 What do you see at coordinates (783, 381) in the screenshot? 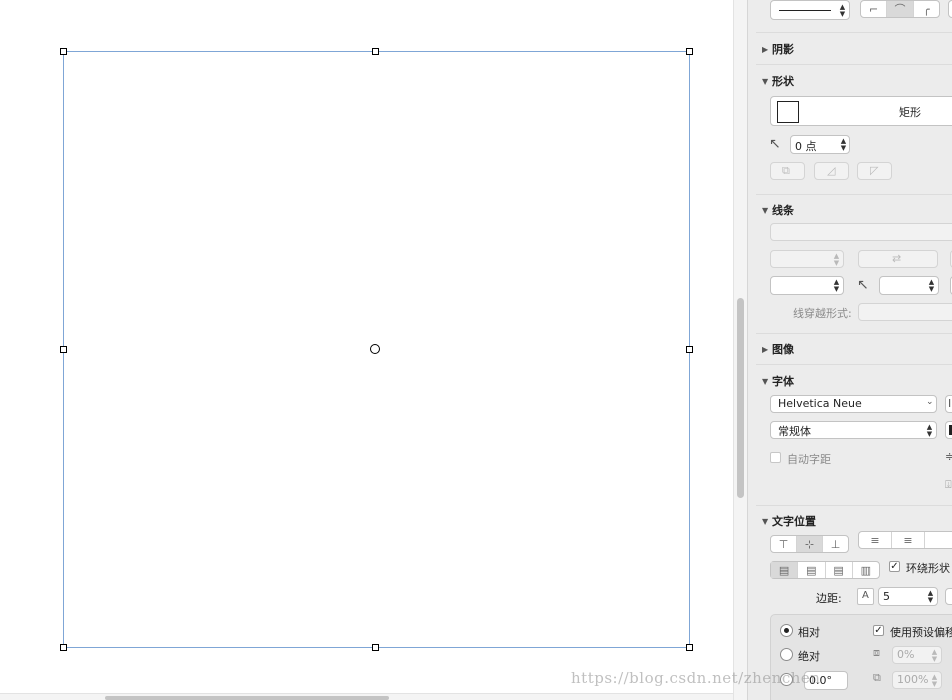
I see `section-title: 字体` at bounding box center [783, 381].